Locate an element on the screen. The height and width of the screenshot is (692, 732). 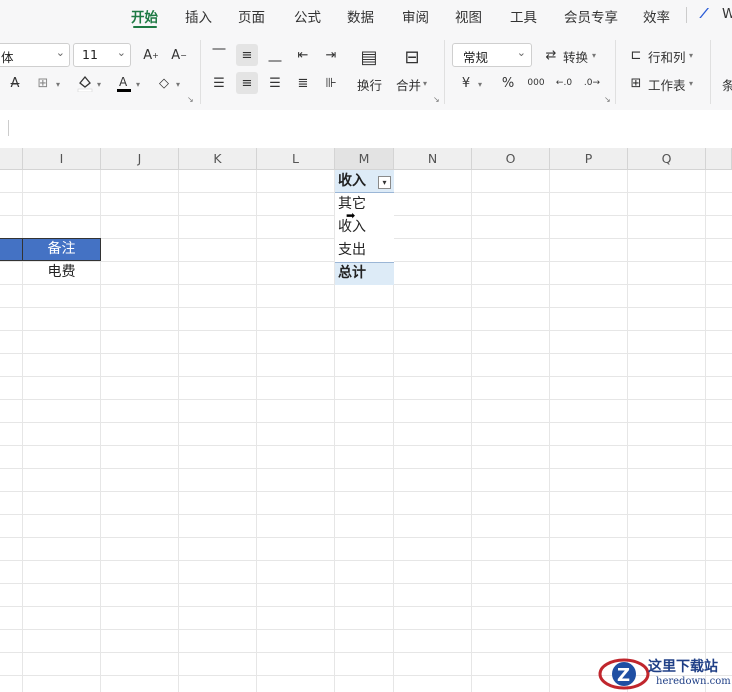
currency-icon: ¥ is located at coordinates (466, 83).